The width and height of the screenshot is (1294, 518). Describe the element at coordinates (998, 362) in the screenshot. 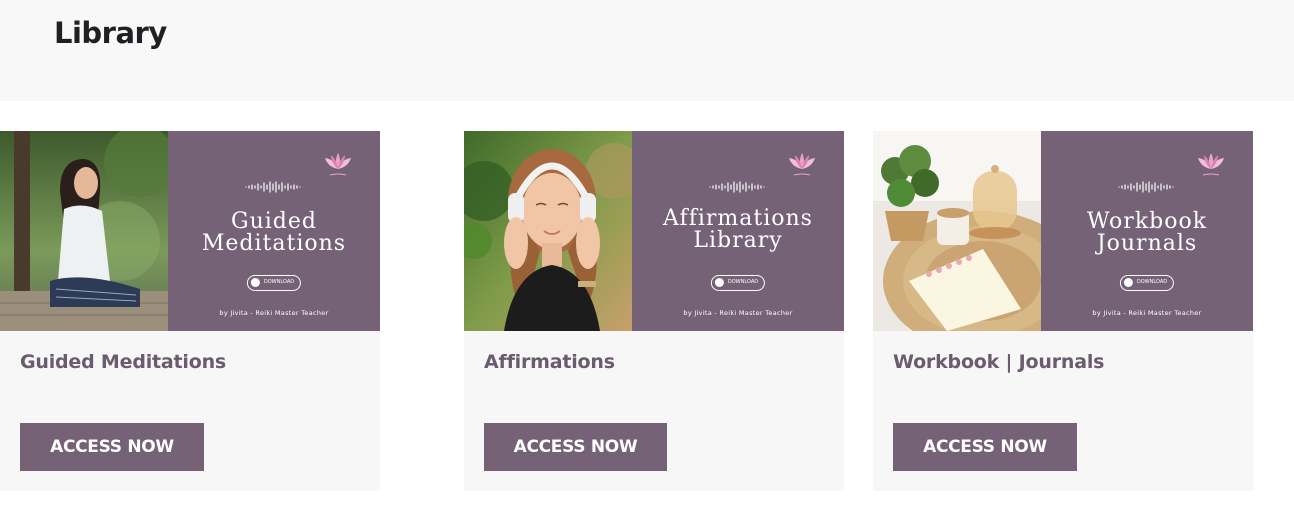

I see `card-title: Workbook | Journals` at that location.